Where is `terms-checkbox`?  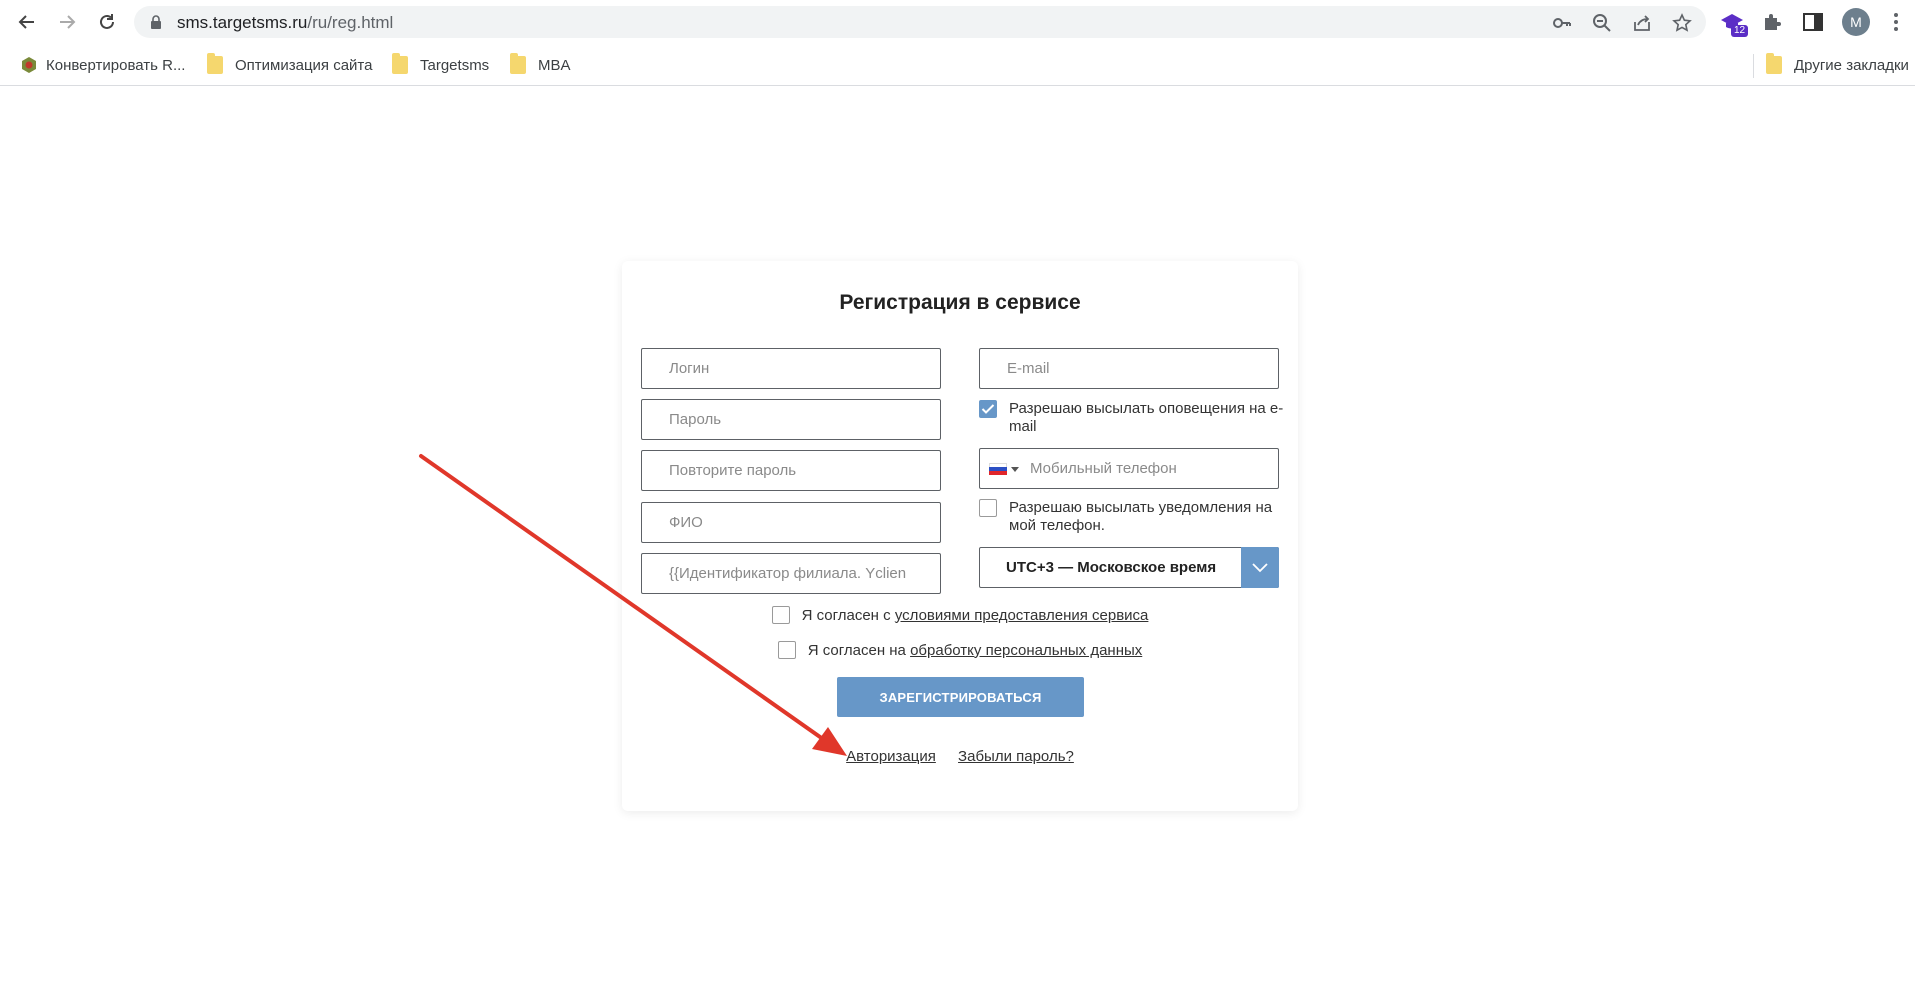
terms-checkbox is located at coordinates (780, 615).